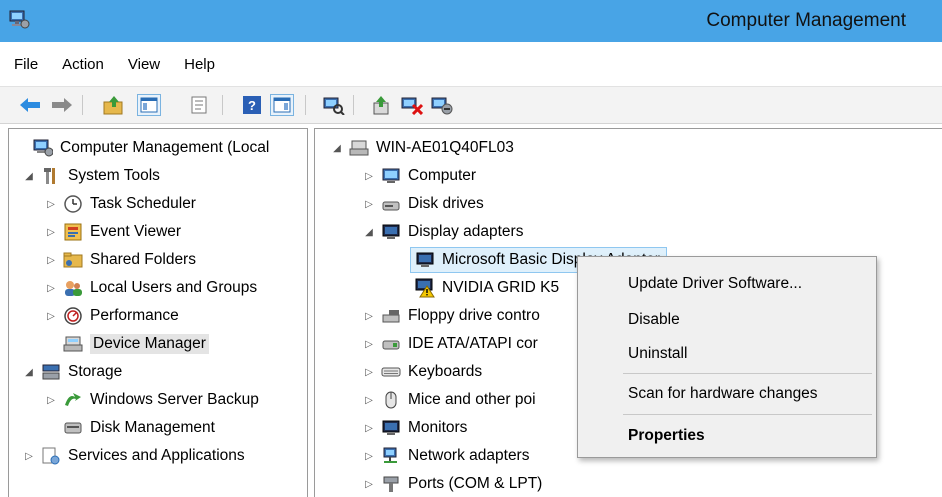  I want to click on tree-item-windows-server-backup: ▷ Windows Server Backup, so click(152, 400).